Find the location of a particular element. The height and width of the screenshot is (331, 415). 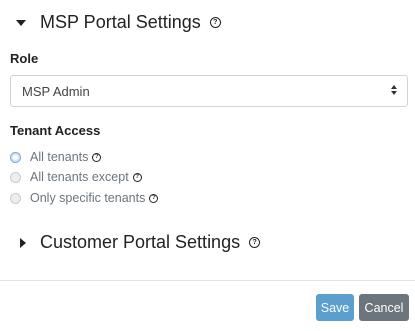

footer-divider is located at coordinates (207, 280).